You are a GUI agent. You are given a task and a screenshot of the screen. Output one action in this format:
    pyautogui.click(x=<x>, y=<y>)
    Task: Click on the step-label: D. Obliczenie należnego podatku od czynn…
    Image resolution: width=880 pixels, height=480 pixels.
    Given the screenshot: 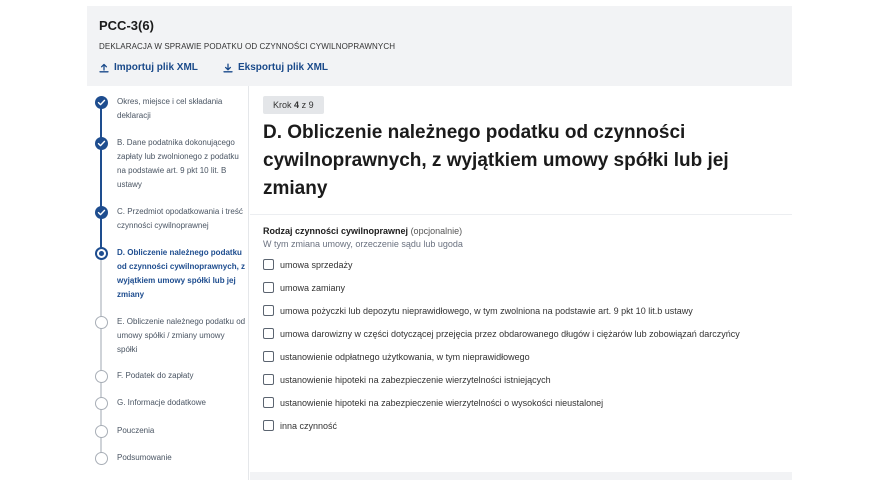 What is the action you would take?
    pyautogui.click(x=181, y=273)
    